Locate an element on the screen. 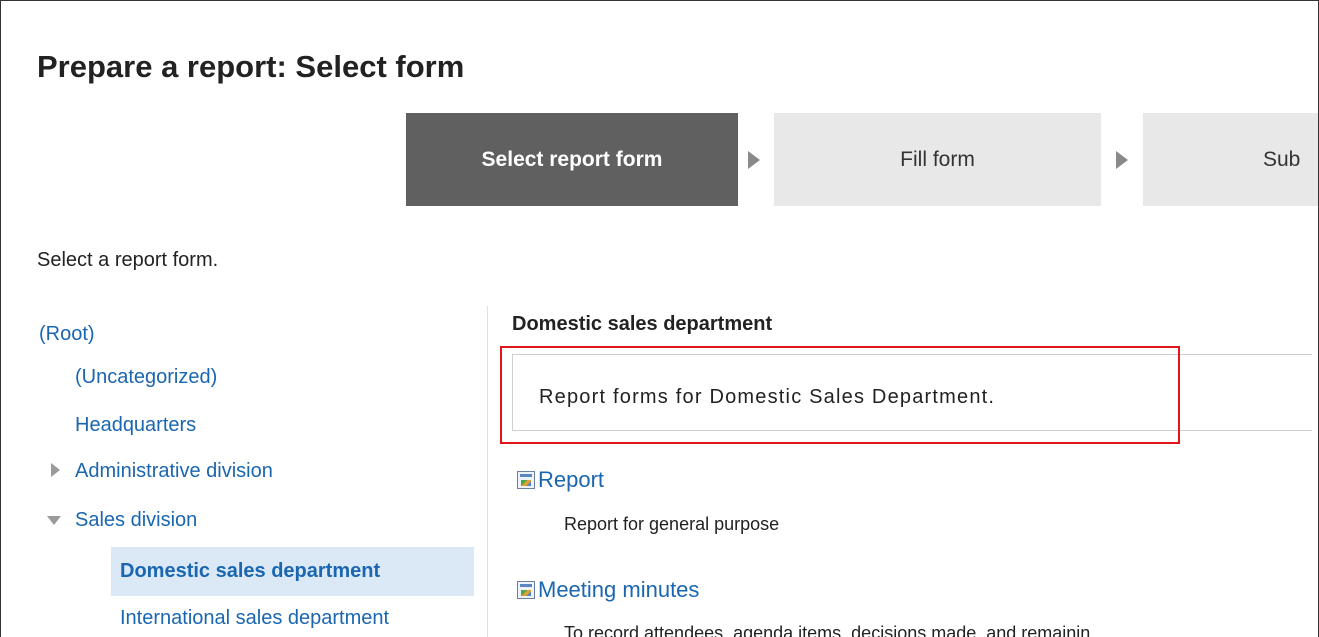 The width and height of the screenshot is (1319, 637). collapse-arrow-icon is located at coordinates (54, 520).